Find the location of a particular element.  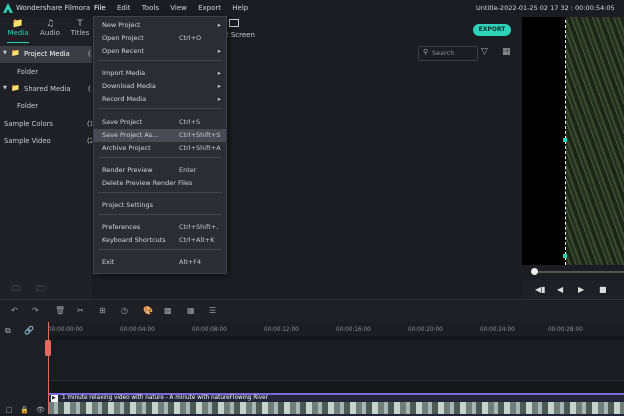

ruler-tick-label: 00:00:08:00 is located at coordinates (209, 330).